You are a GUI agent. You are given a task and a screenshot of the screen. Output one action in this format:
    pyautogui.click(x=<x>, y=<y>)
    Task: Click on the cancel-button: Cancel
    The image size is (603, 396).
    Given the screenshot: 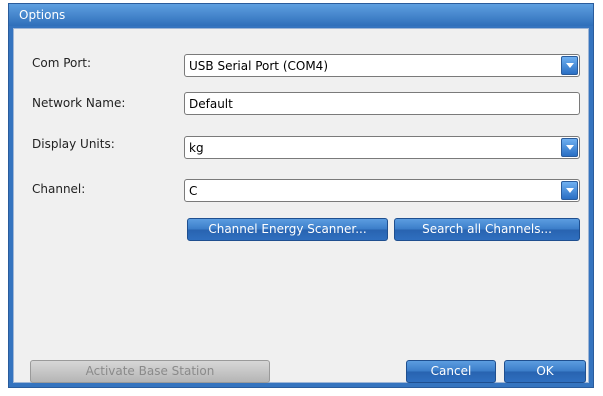 What is the action you would take?
    pyautogui.click(x=451, y=371)
    